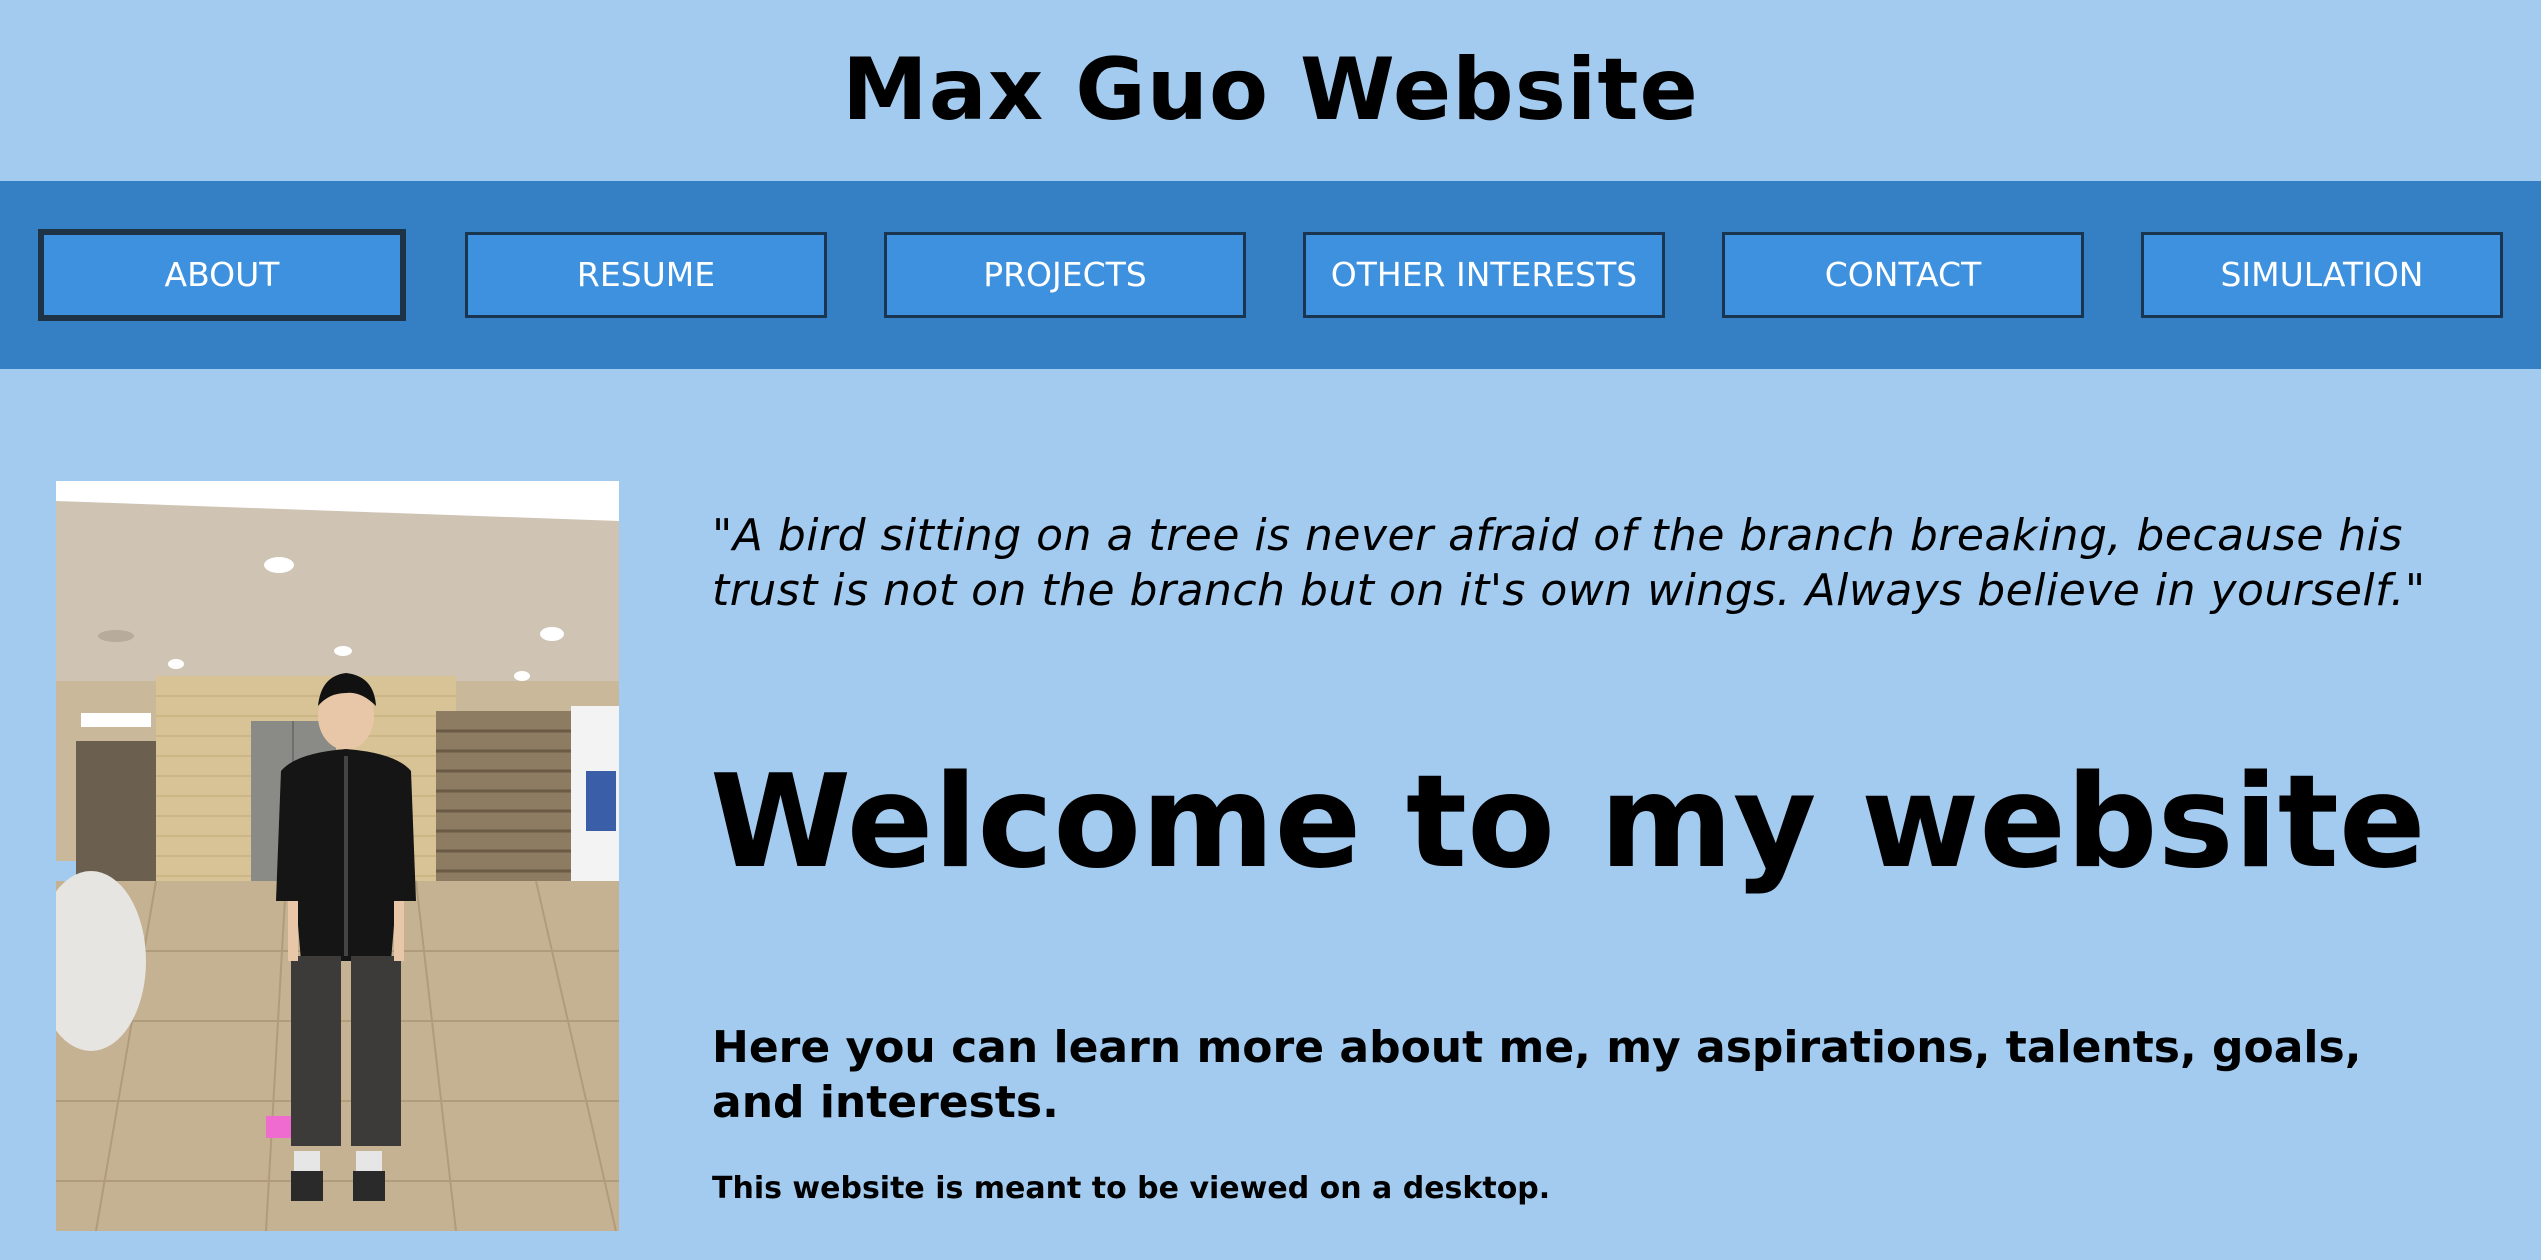  Describe the element at coordinates (1903, 275) in the screenshot. I see `nav-contact-button: CONTACT` at that location.